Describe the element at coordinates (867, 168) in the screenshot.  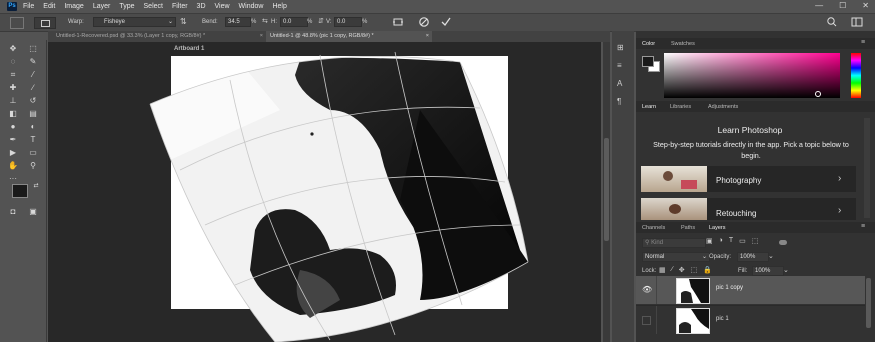
I see `learn-scrollbar` at that location.